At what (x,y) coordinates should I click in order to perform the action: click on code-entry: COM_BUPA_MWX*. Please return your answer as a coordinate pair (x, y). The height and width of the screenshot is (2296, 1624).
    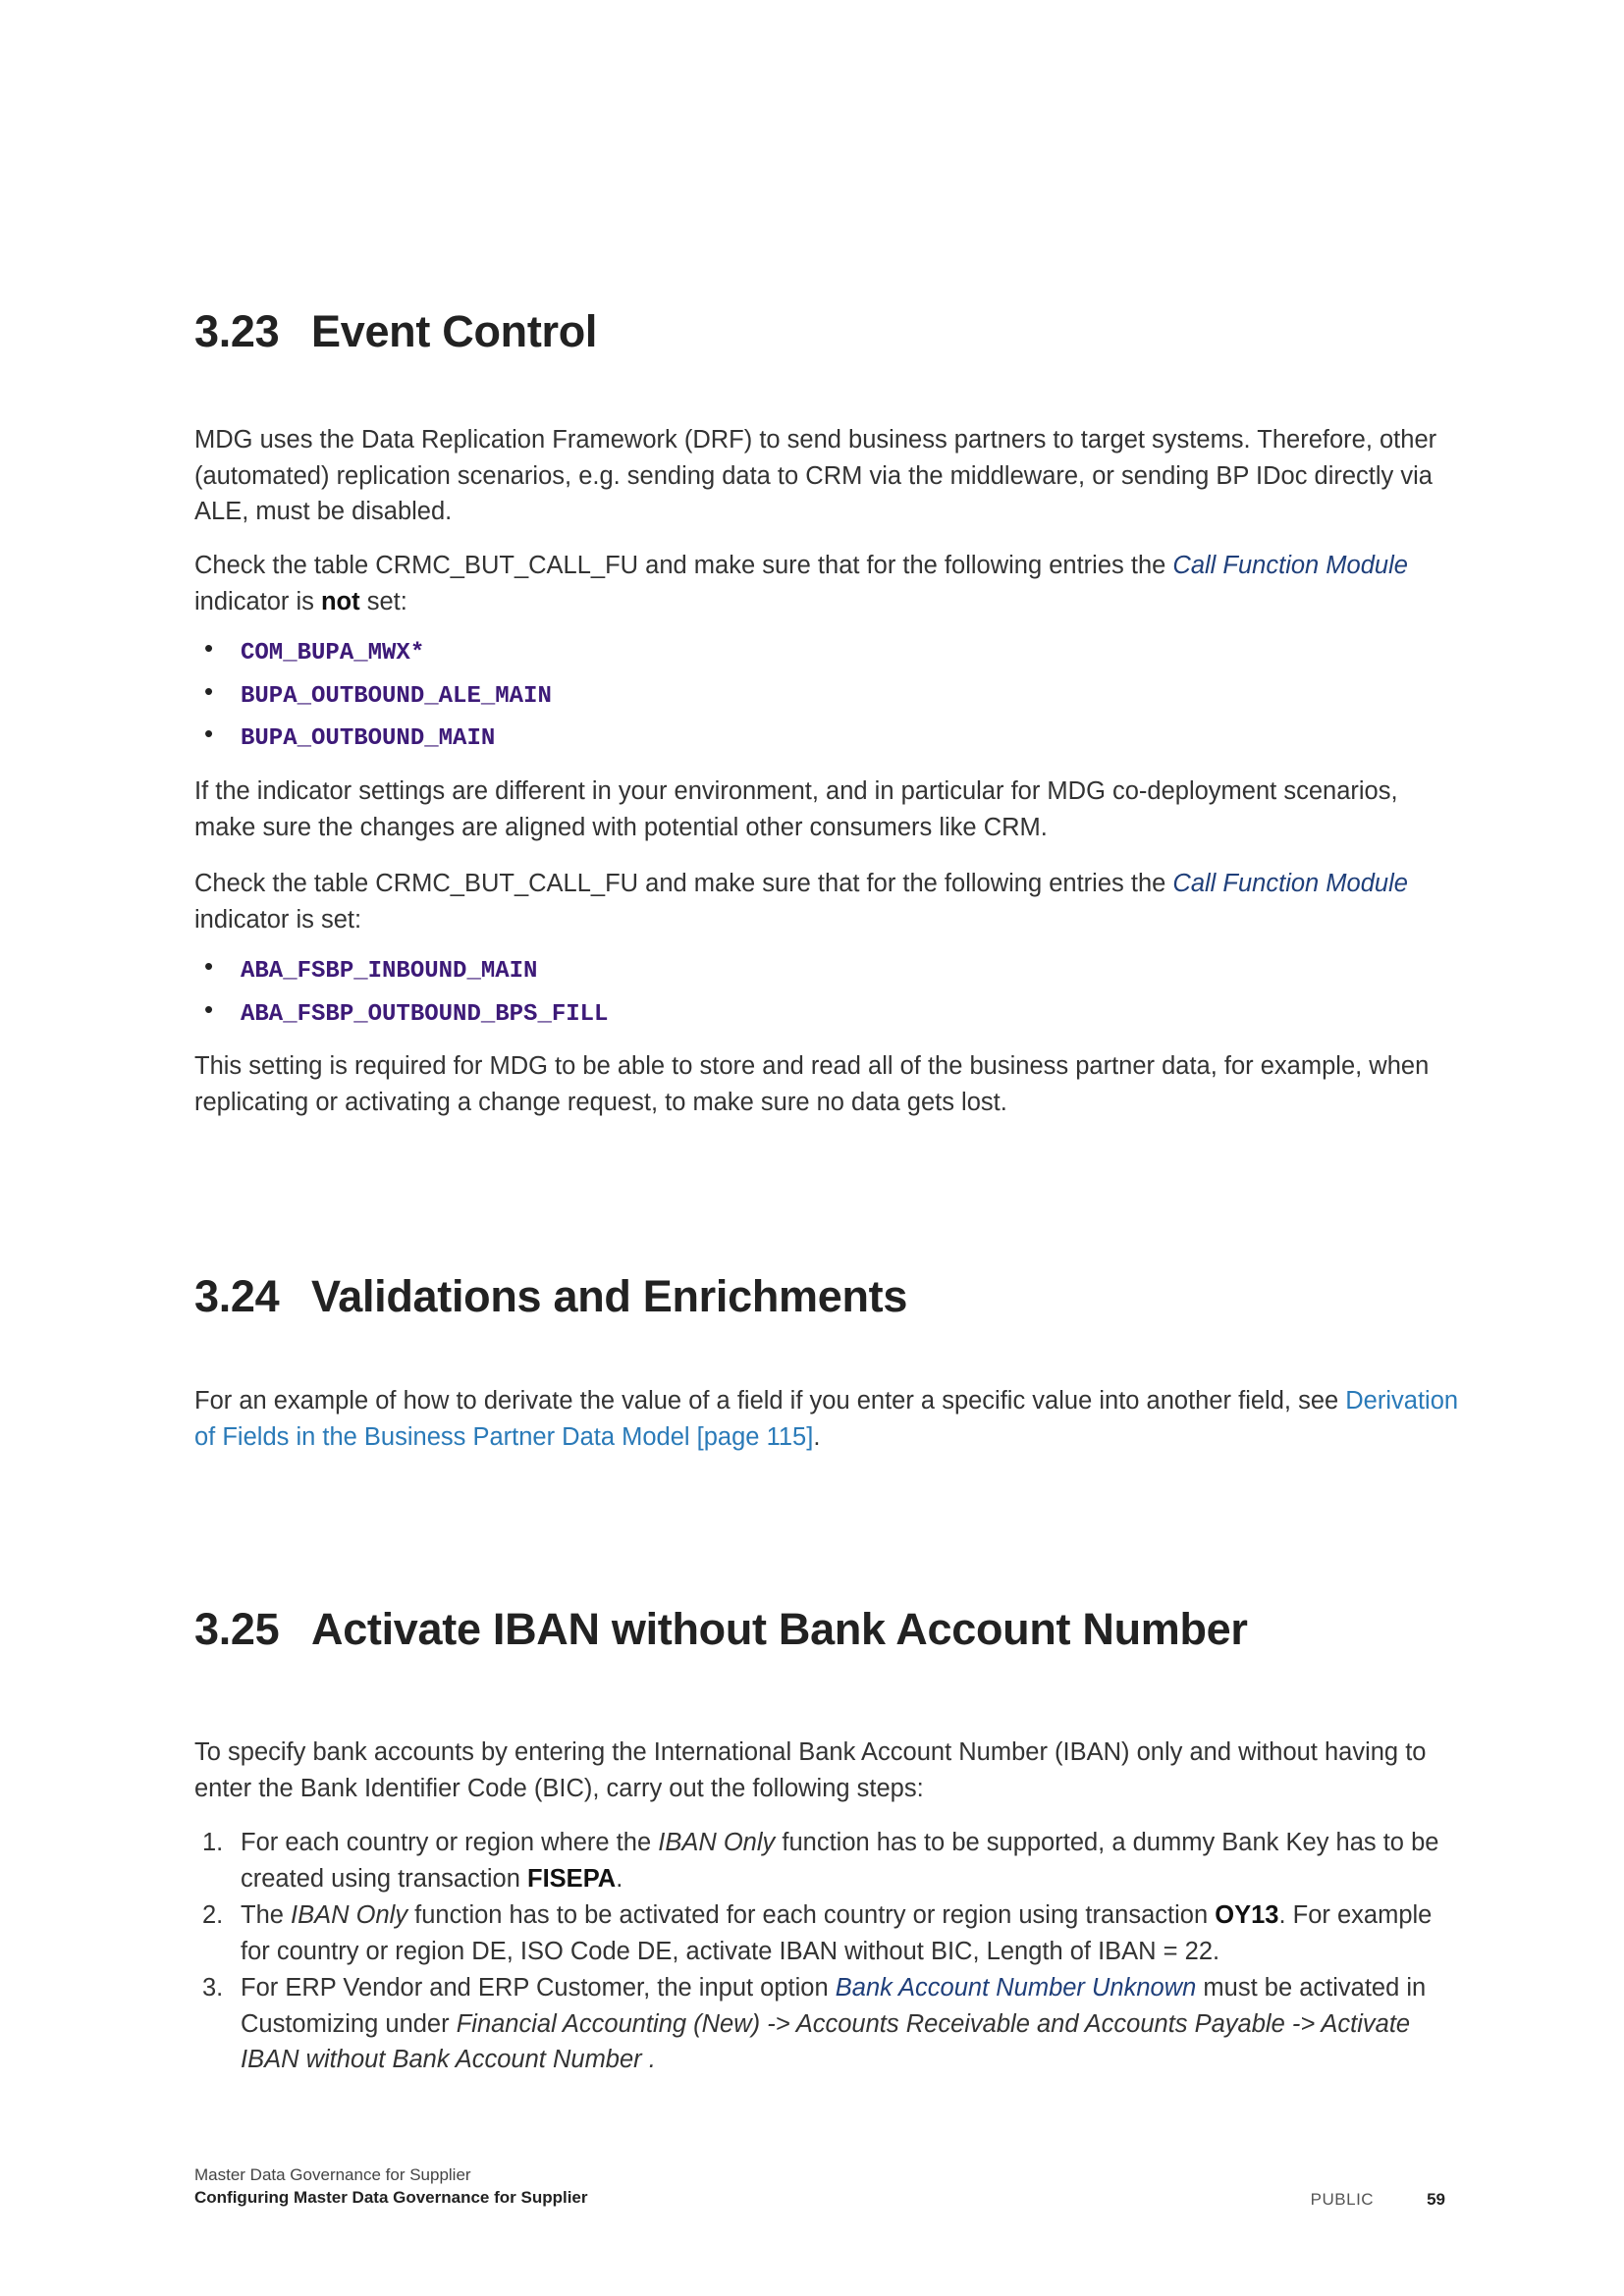
    Looking at the image, I should click on (333, 653).